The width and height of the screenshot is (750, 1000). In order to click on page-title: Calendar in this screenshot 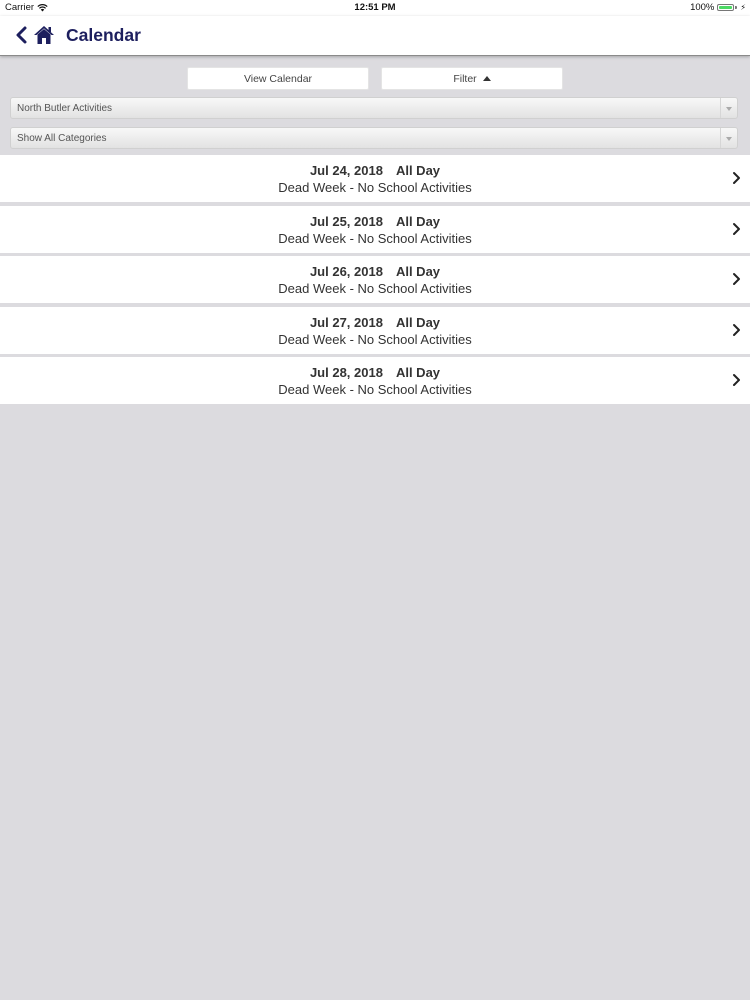, I will do `click(103, 35)`.